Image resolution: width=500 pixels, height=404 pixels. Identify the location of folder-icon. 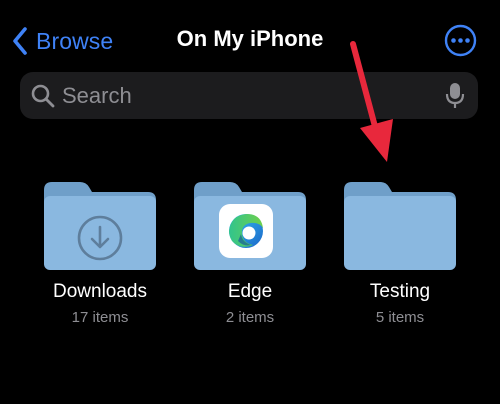
(400, 226).